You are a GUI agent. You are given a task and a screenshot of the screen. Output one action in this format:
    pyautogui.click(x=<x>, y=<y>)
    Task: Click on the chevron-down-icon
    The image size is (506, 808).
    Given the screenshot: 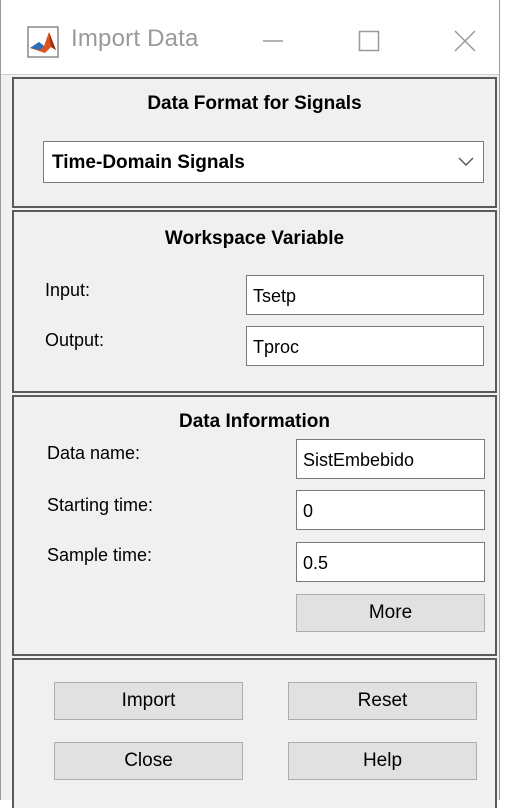 What is the action you would take?
    pyautogui.click(x=466, y=162)
    